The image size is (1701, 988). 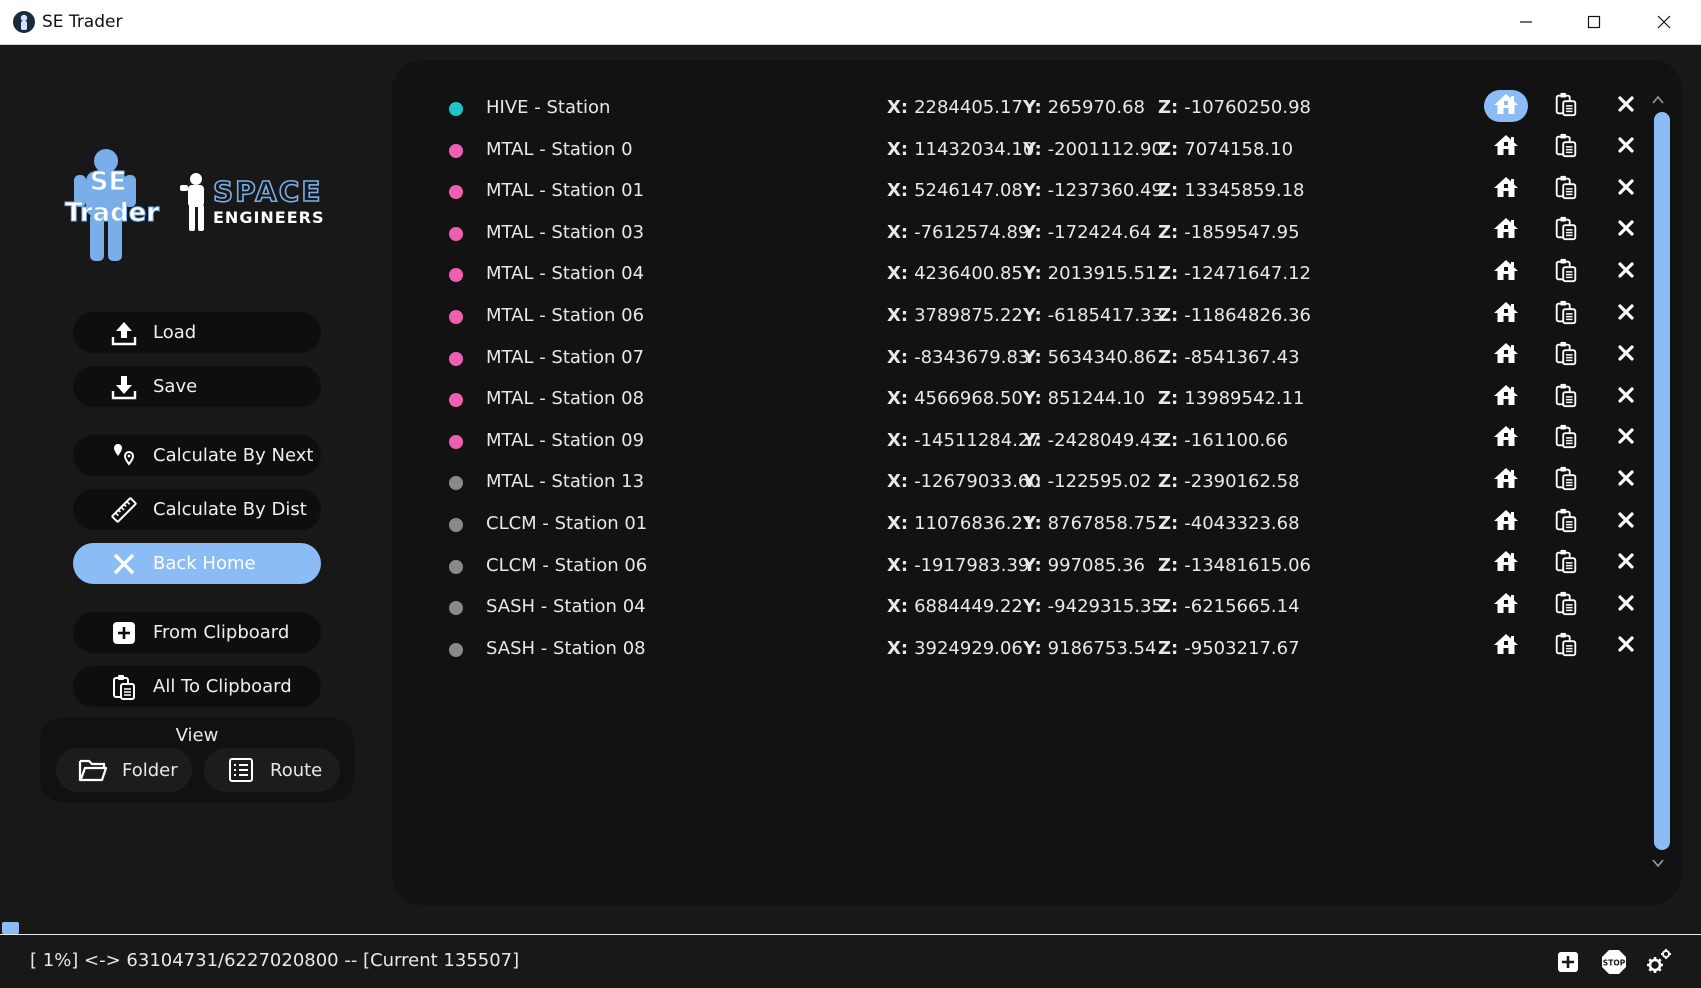 What do you see at coordinates (955, 190) in the screenshot?
I see `coord-x: X: 5246147.08` at bounding box center [955, 190].